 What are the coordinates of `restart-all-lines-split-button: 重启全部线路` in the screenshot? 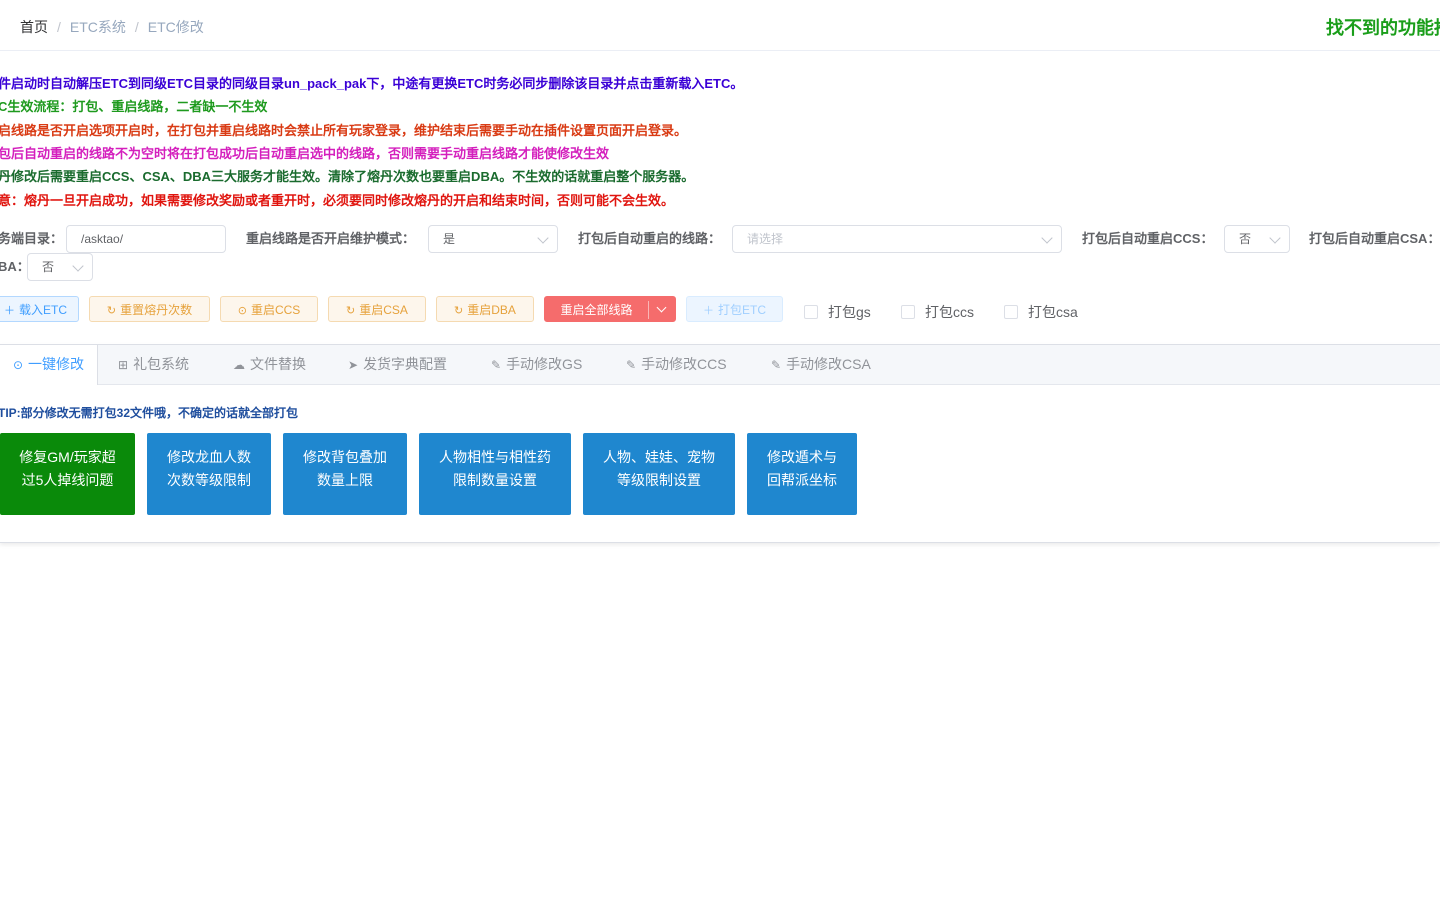 It's located at (610, 309).